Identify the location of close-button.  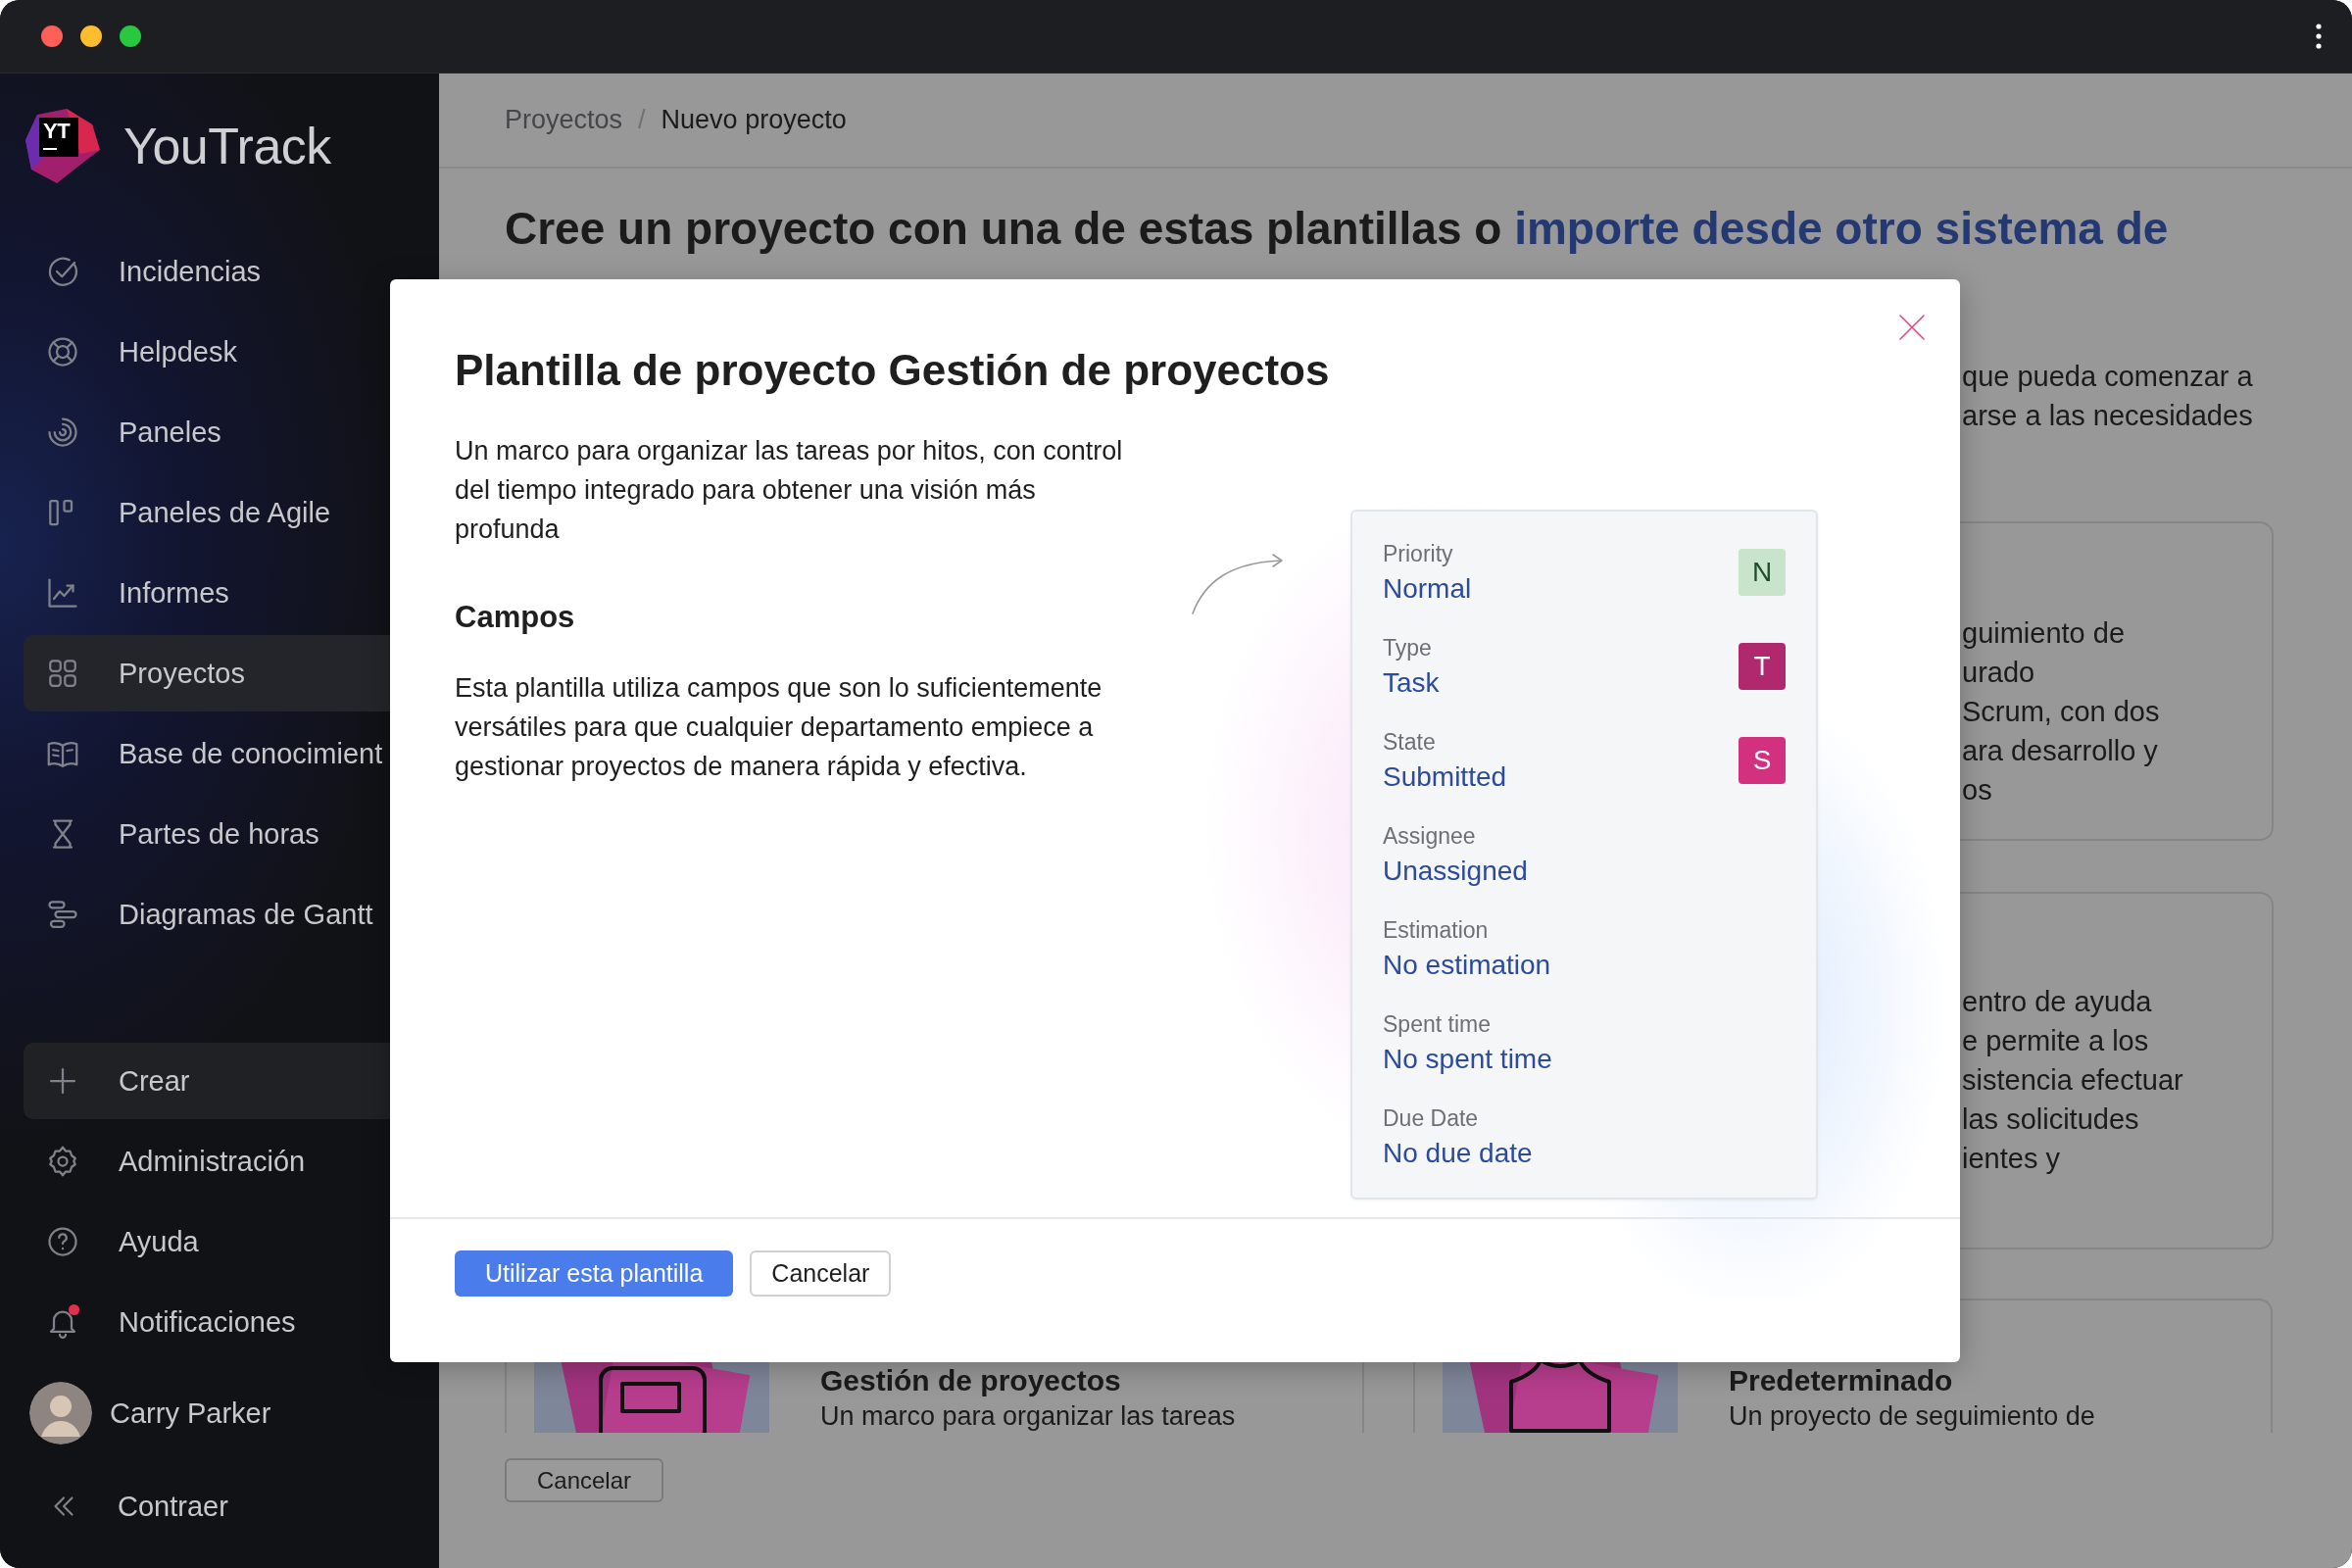
(1912, 327).